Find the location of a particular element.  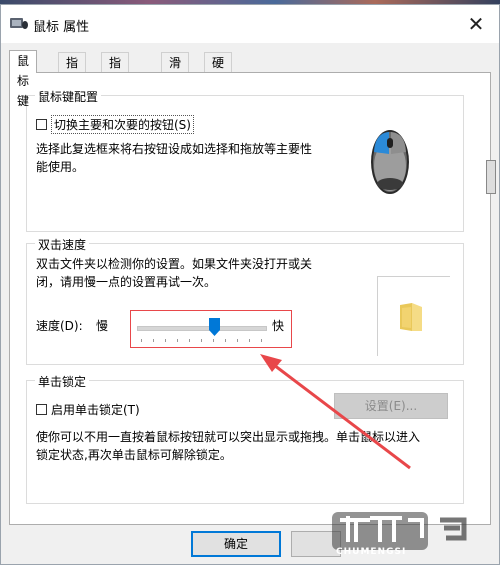

tab-pointer-options: 指针选项 is located at coordinates (115, 91).